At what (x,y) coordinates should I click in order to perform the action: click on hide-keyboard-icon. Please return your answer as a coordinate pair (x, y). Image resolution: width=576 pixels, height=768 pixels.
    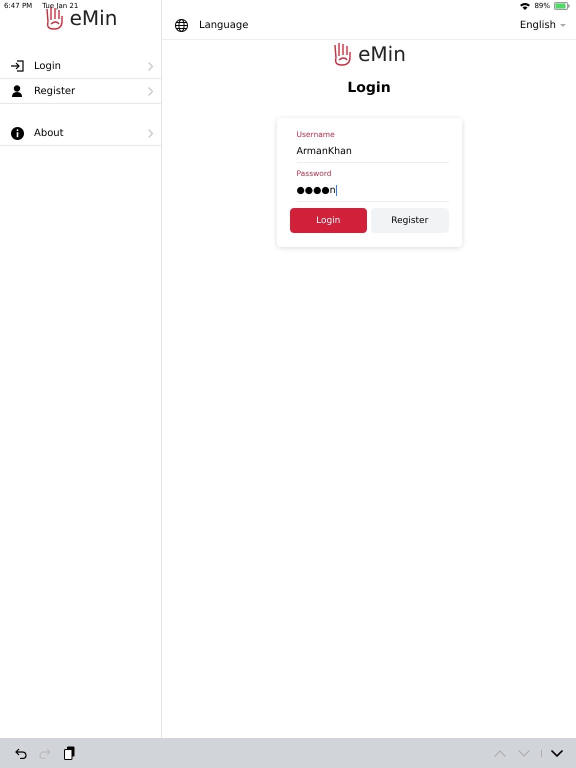
    Looking at the image, I should click on (557, 753).